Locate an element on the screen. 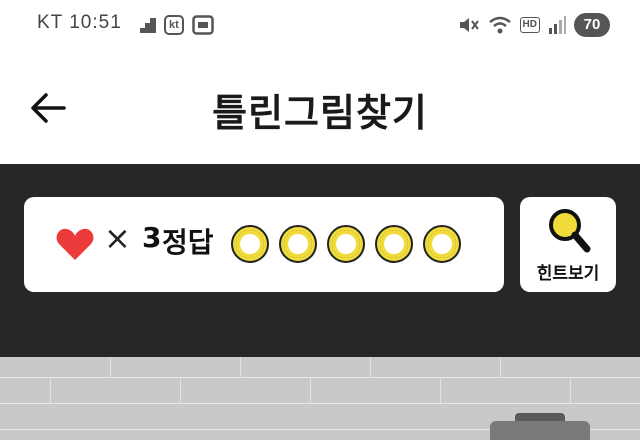 Image resolution: width=640 pixels, height=440 pixels. heart-icon is located at coordinates (75, 244).